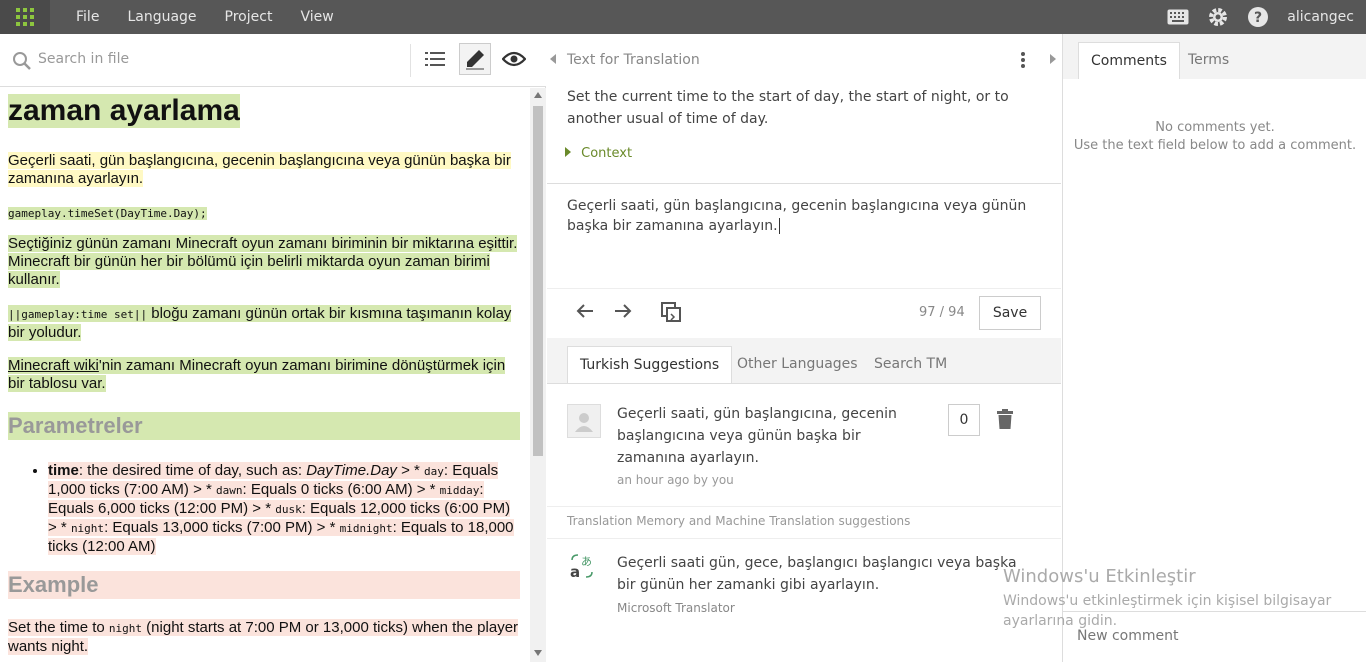 This screenshot has height=662, width=1366. What do you see at coordinates (568, 152) in the screenshot?
I see `triangle-right-icon` at bounding box center [568, 152].